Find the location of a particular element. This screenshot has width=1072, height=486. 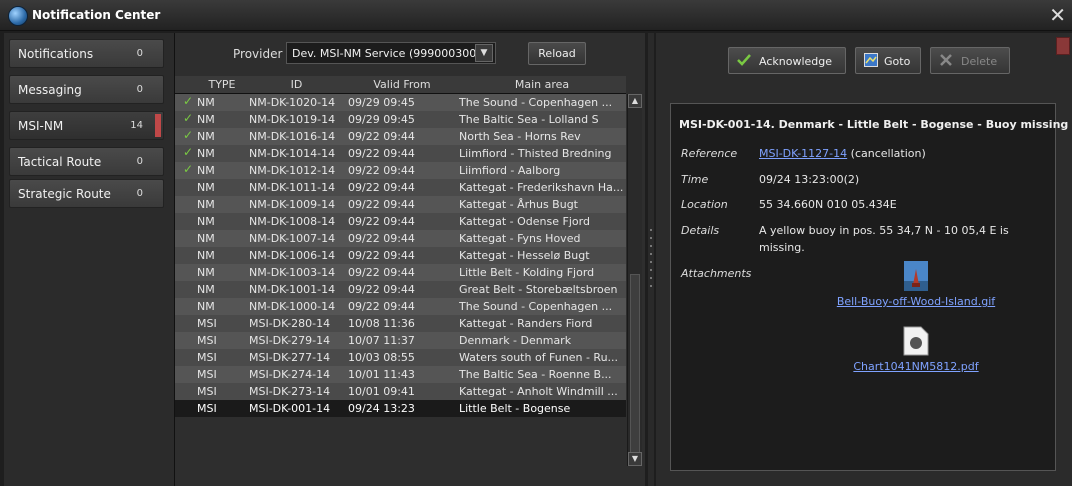

cell-id: NM-DK-1012-14 is located at coordinates (292, 170).